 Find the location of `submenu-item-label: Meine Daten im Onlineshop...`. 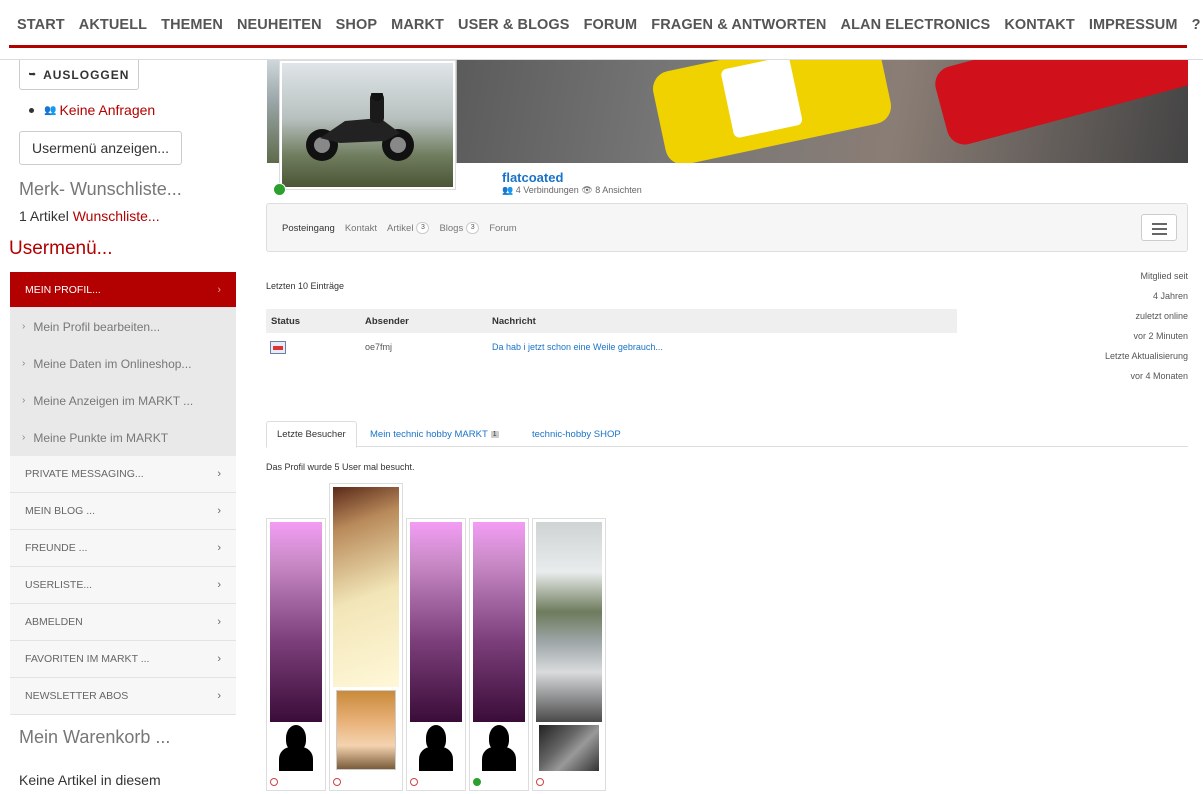

submenu-item-label: Meine Daten im Onlineshop... is located at coordinates (112, 363).